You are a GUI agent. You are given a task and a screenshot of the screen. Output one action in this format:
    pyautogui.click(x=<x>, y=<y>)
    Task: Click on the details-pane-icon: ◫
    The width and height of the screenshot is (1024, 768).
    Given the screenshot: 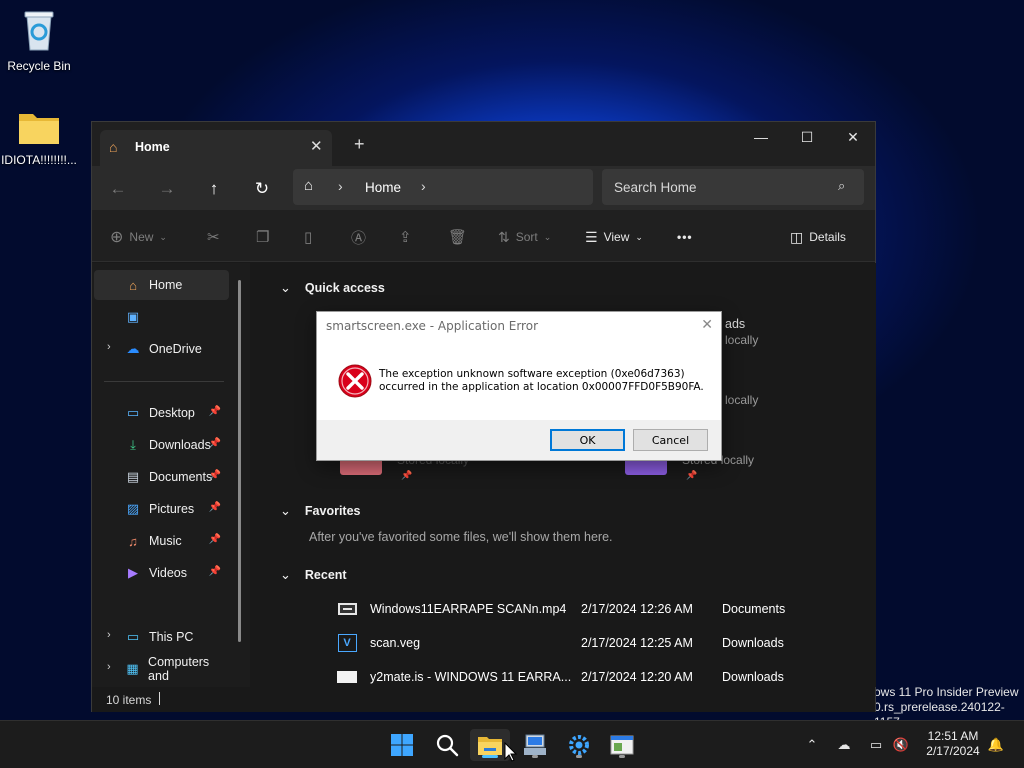 What is the action you would take?
    pyautogui.click(x=797, y=236)
    